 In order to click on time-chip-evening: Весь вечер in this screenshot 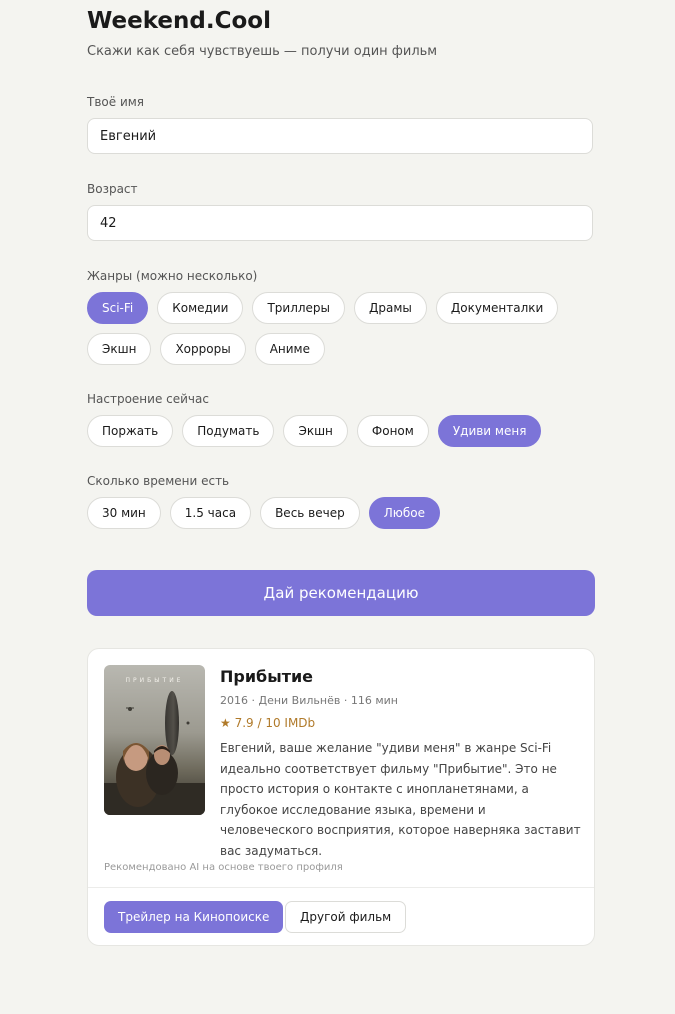, I will do `click(310, 513)`.